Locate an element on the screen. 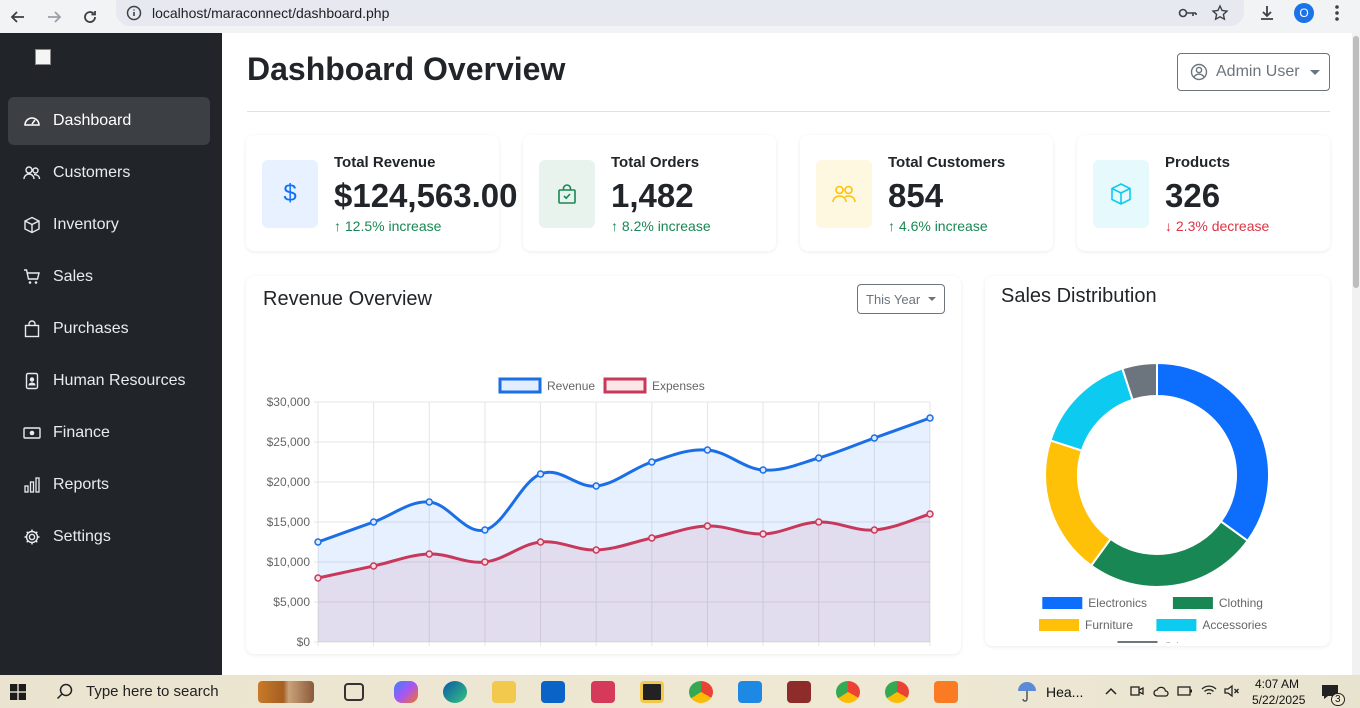  legend-label: Accessories is located at coordinates (1234, 625).